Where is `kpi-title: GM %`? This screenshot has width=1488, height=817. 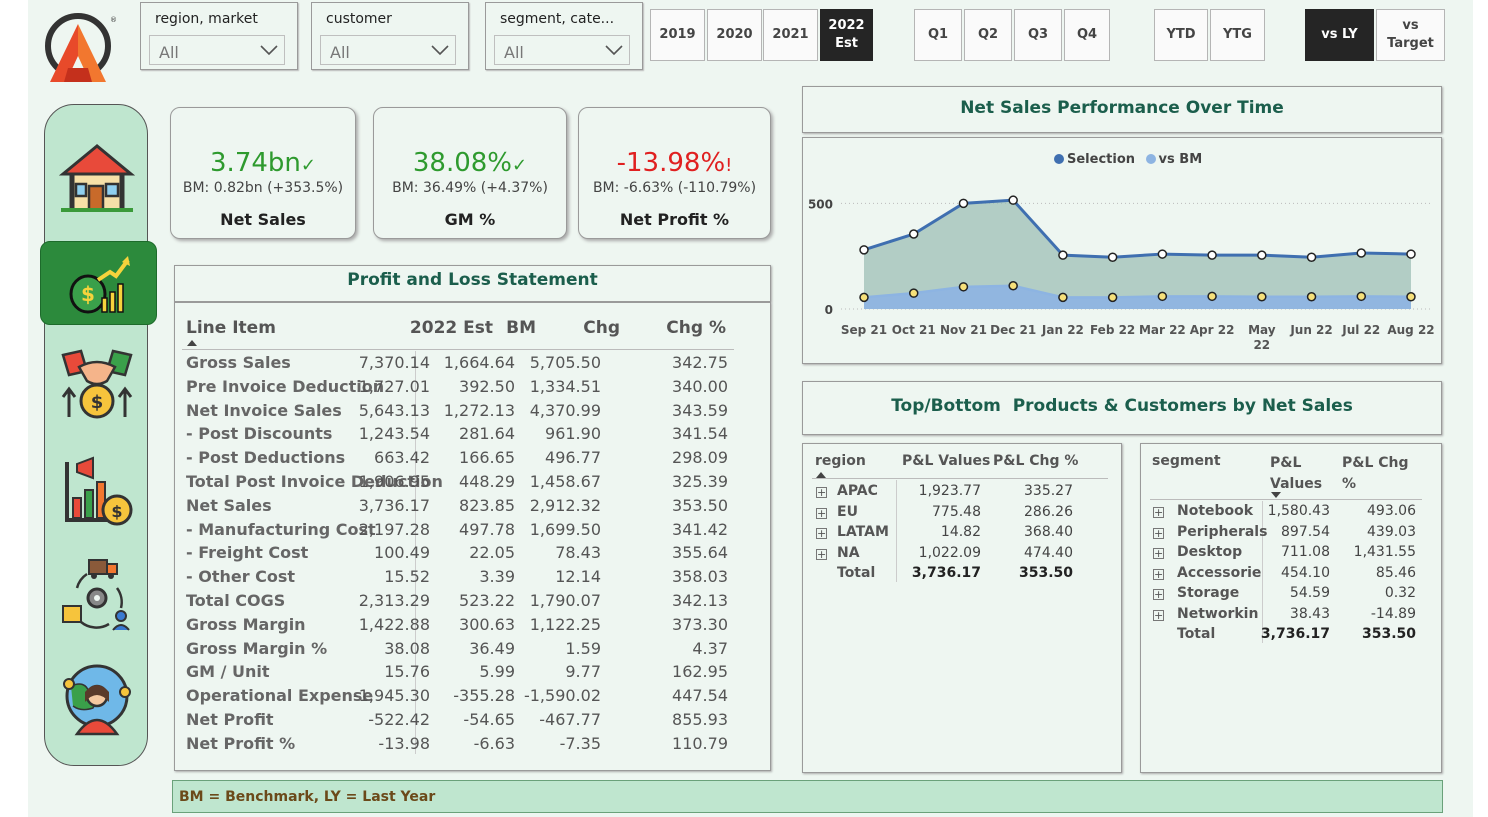 kpi-title: GM % is located at coordinates (470, 219).